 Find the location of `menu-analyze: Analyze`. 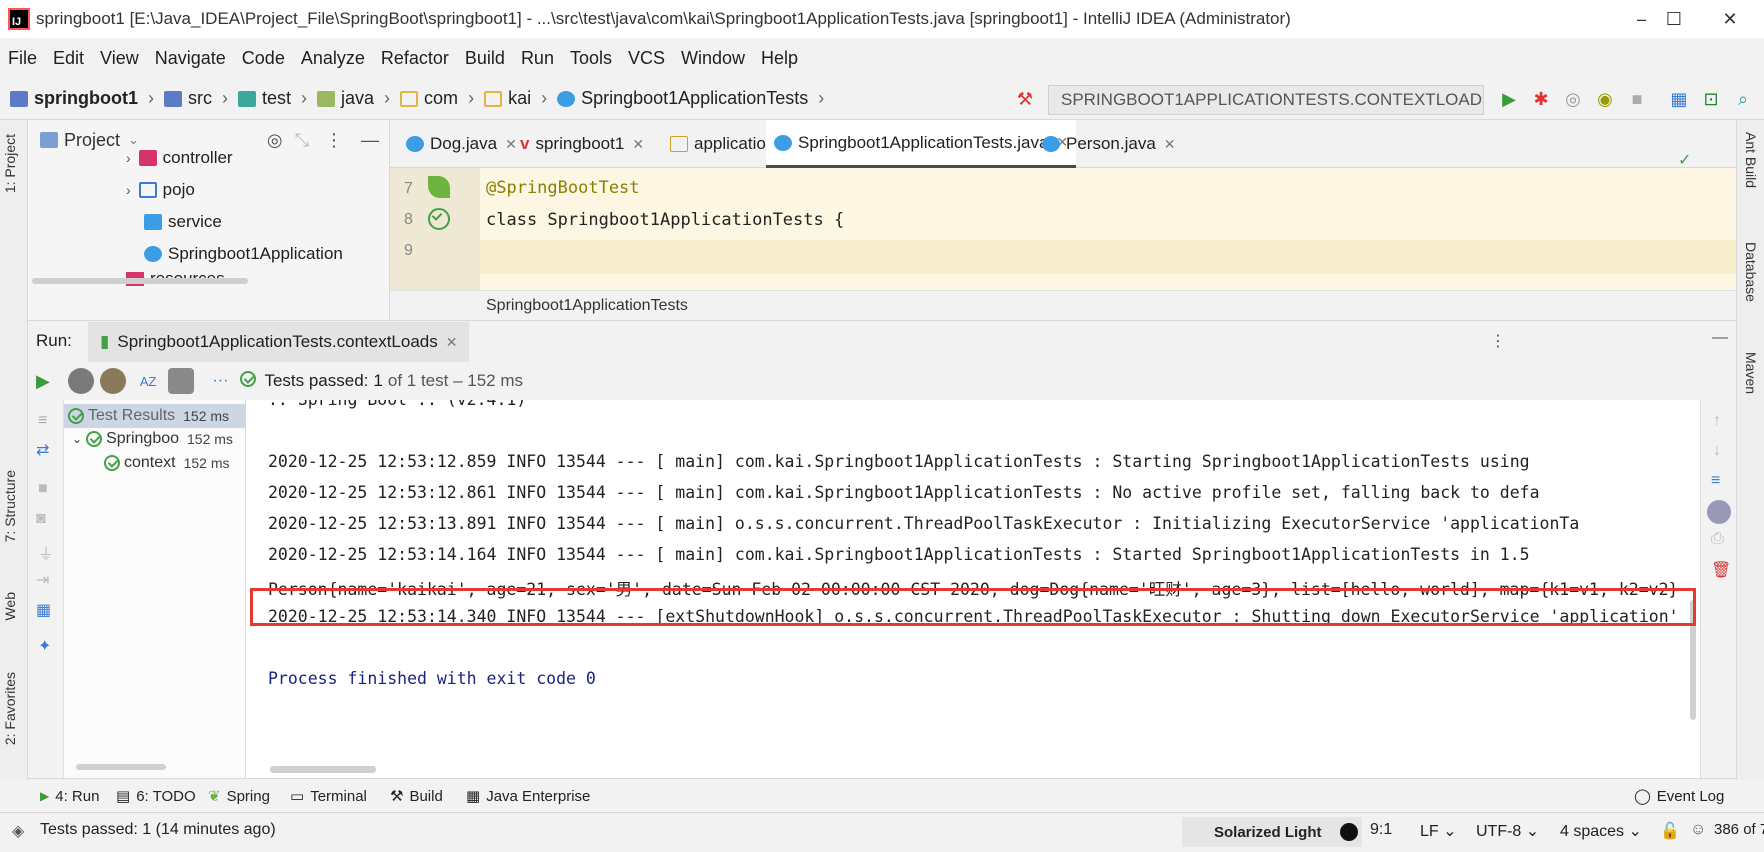

menu-analyze: Analyze is located at coordinates (333, 58).